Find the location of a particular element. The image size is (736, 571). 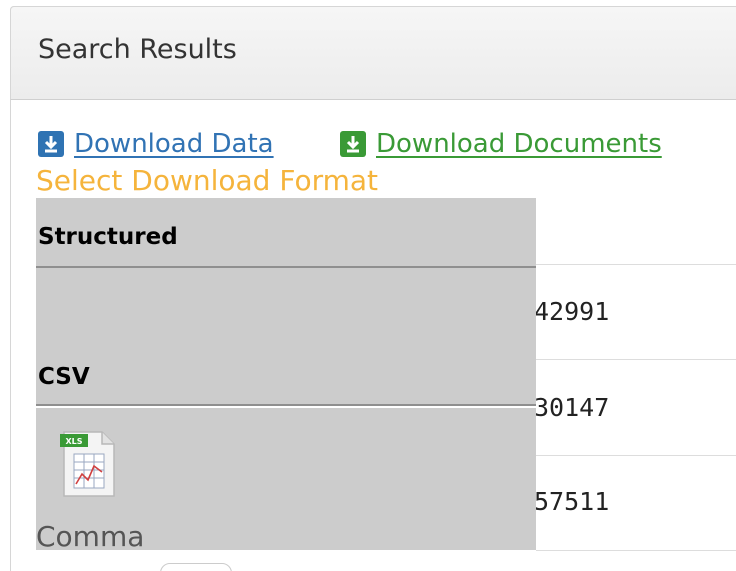

xls-file-icon: XLS is located at coordinates (89, 464).